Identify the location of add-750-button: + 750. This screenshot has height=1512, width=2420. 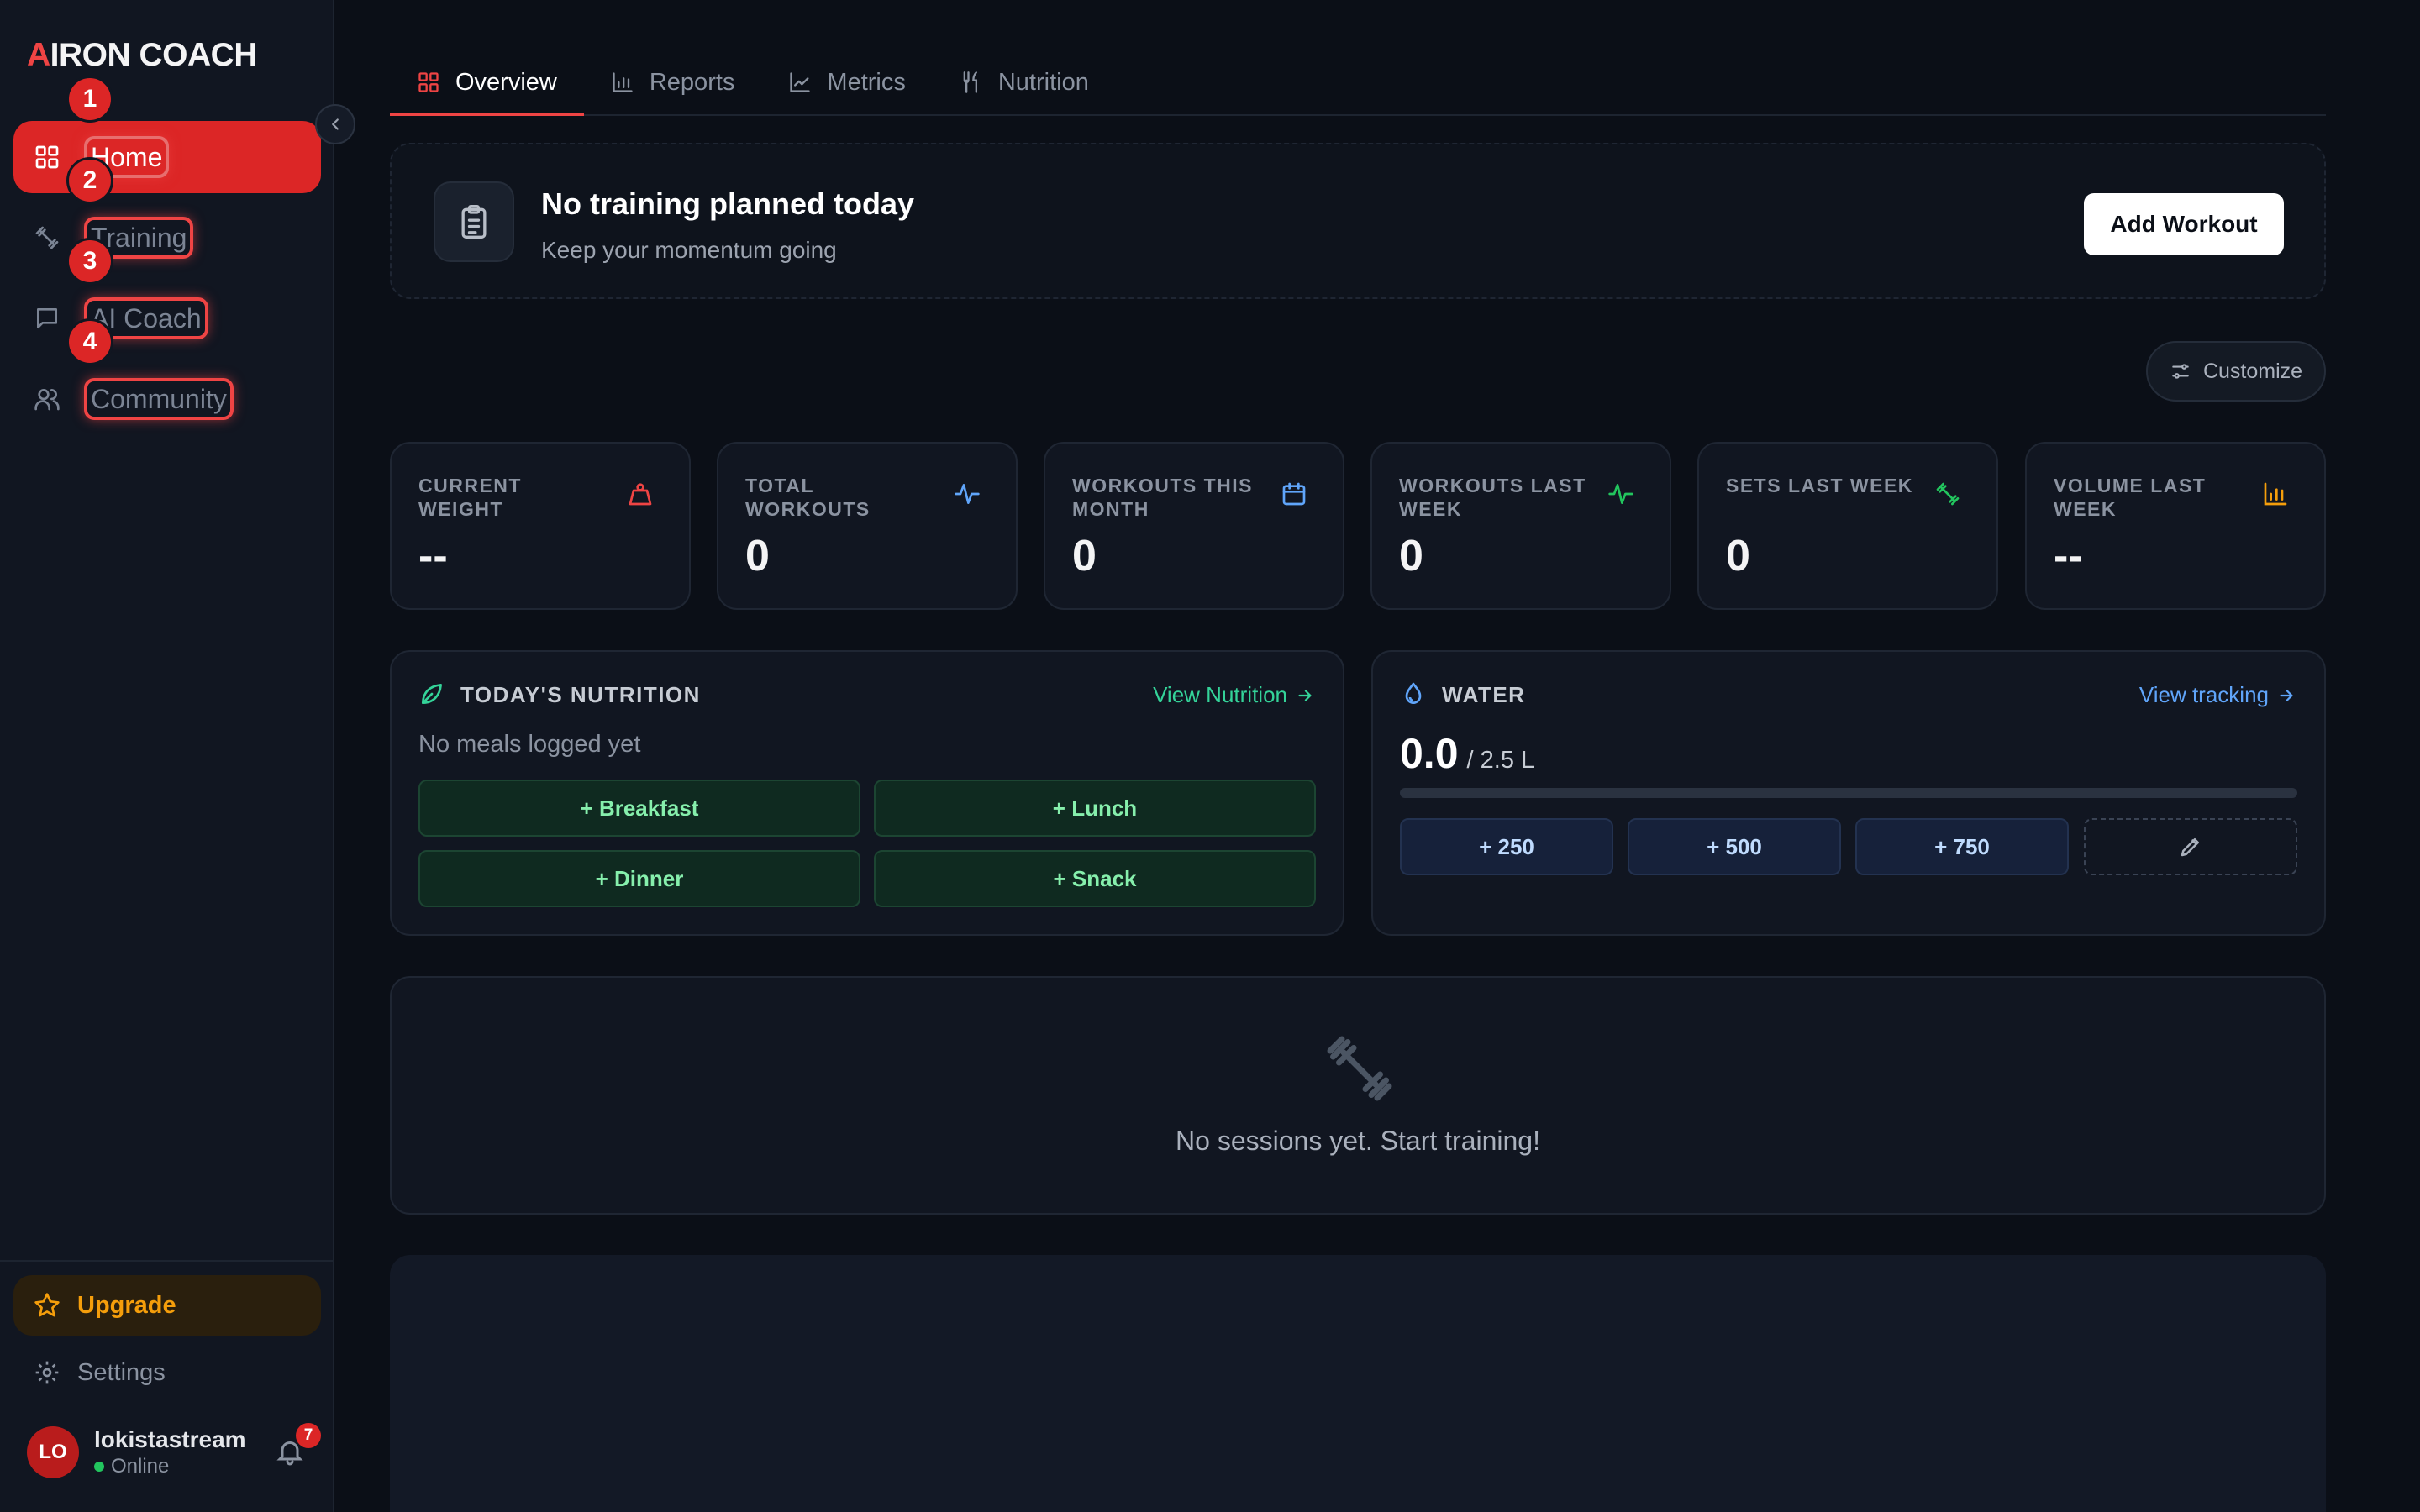
(1962, 846).